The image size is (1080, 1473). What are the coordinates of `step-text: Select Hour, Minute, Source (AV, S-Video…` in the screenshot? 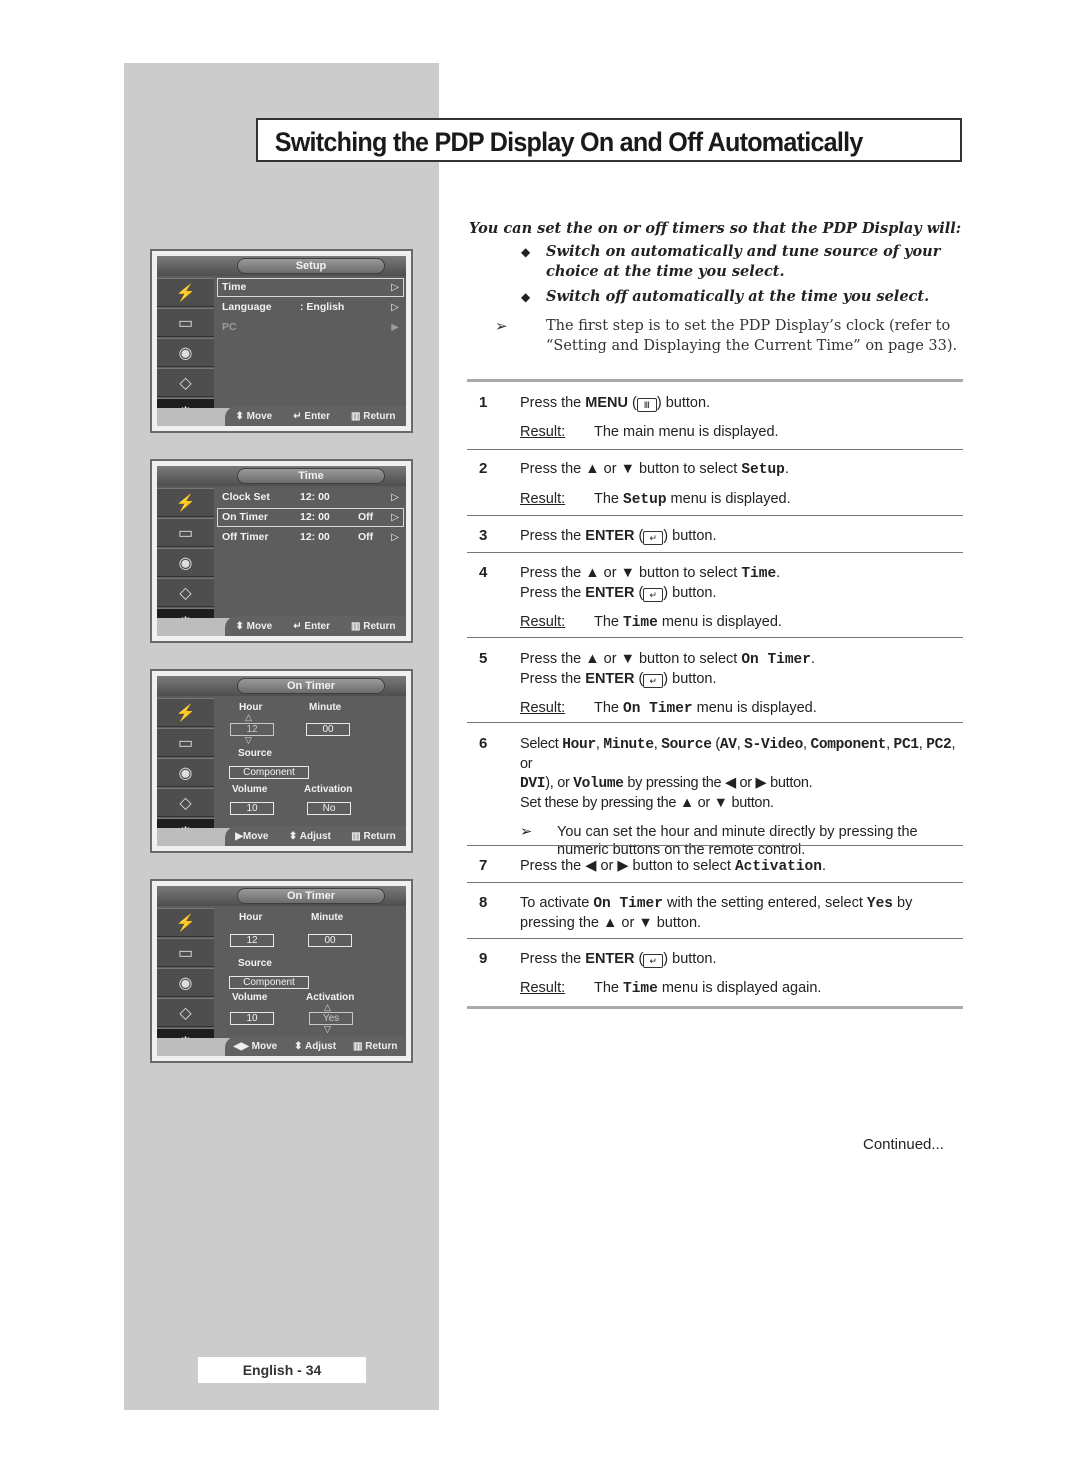 It's located at (741, 774).